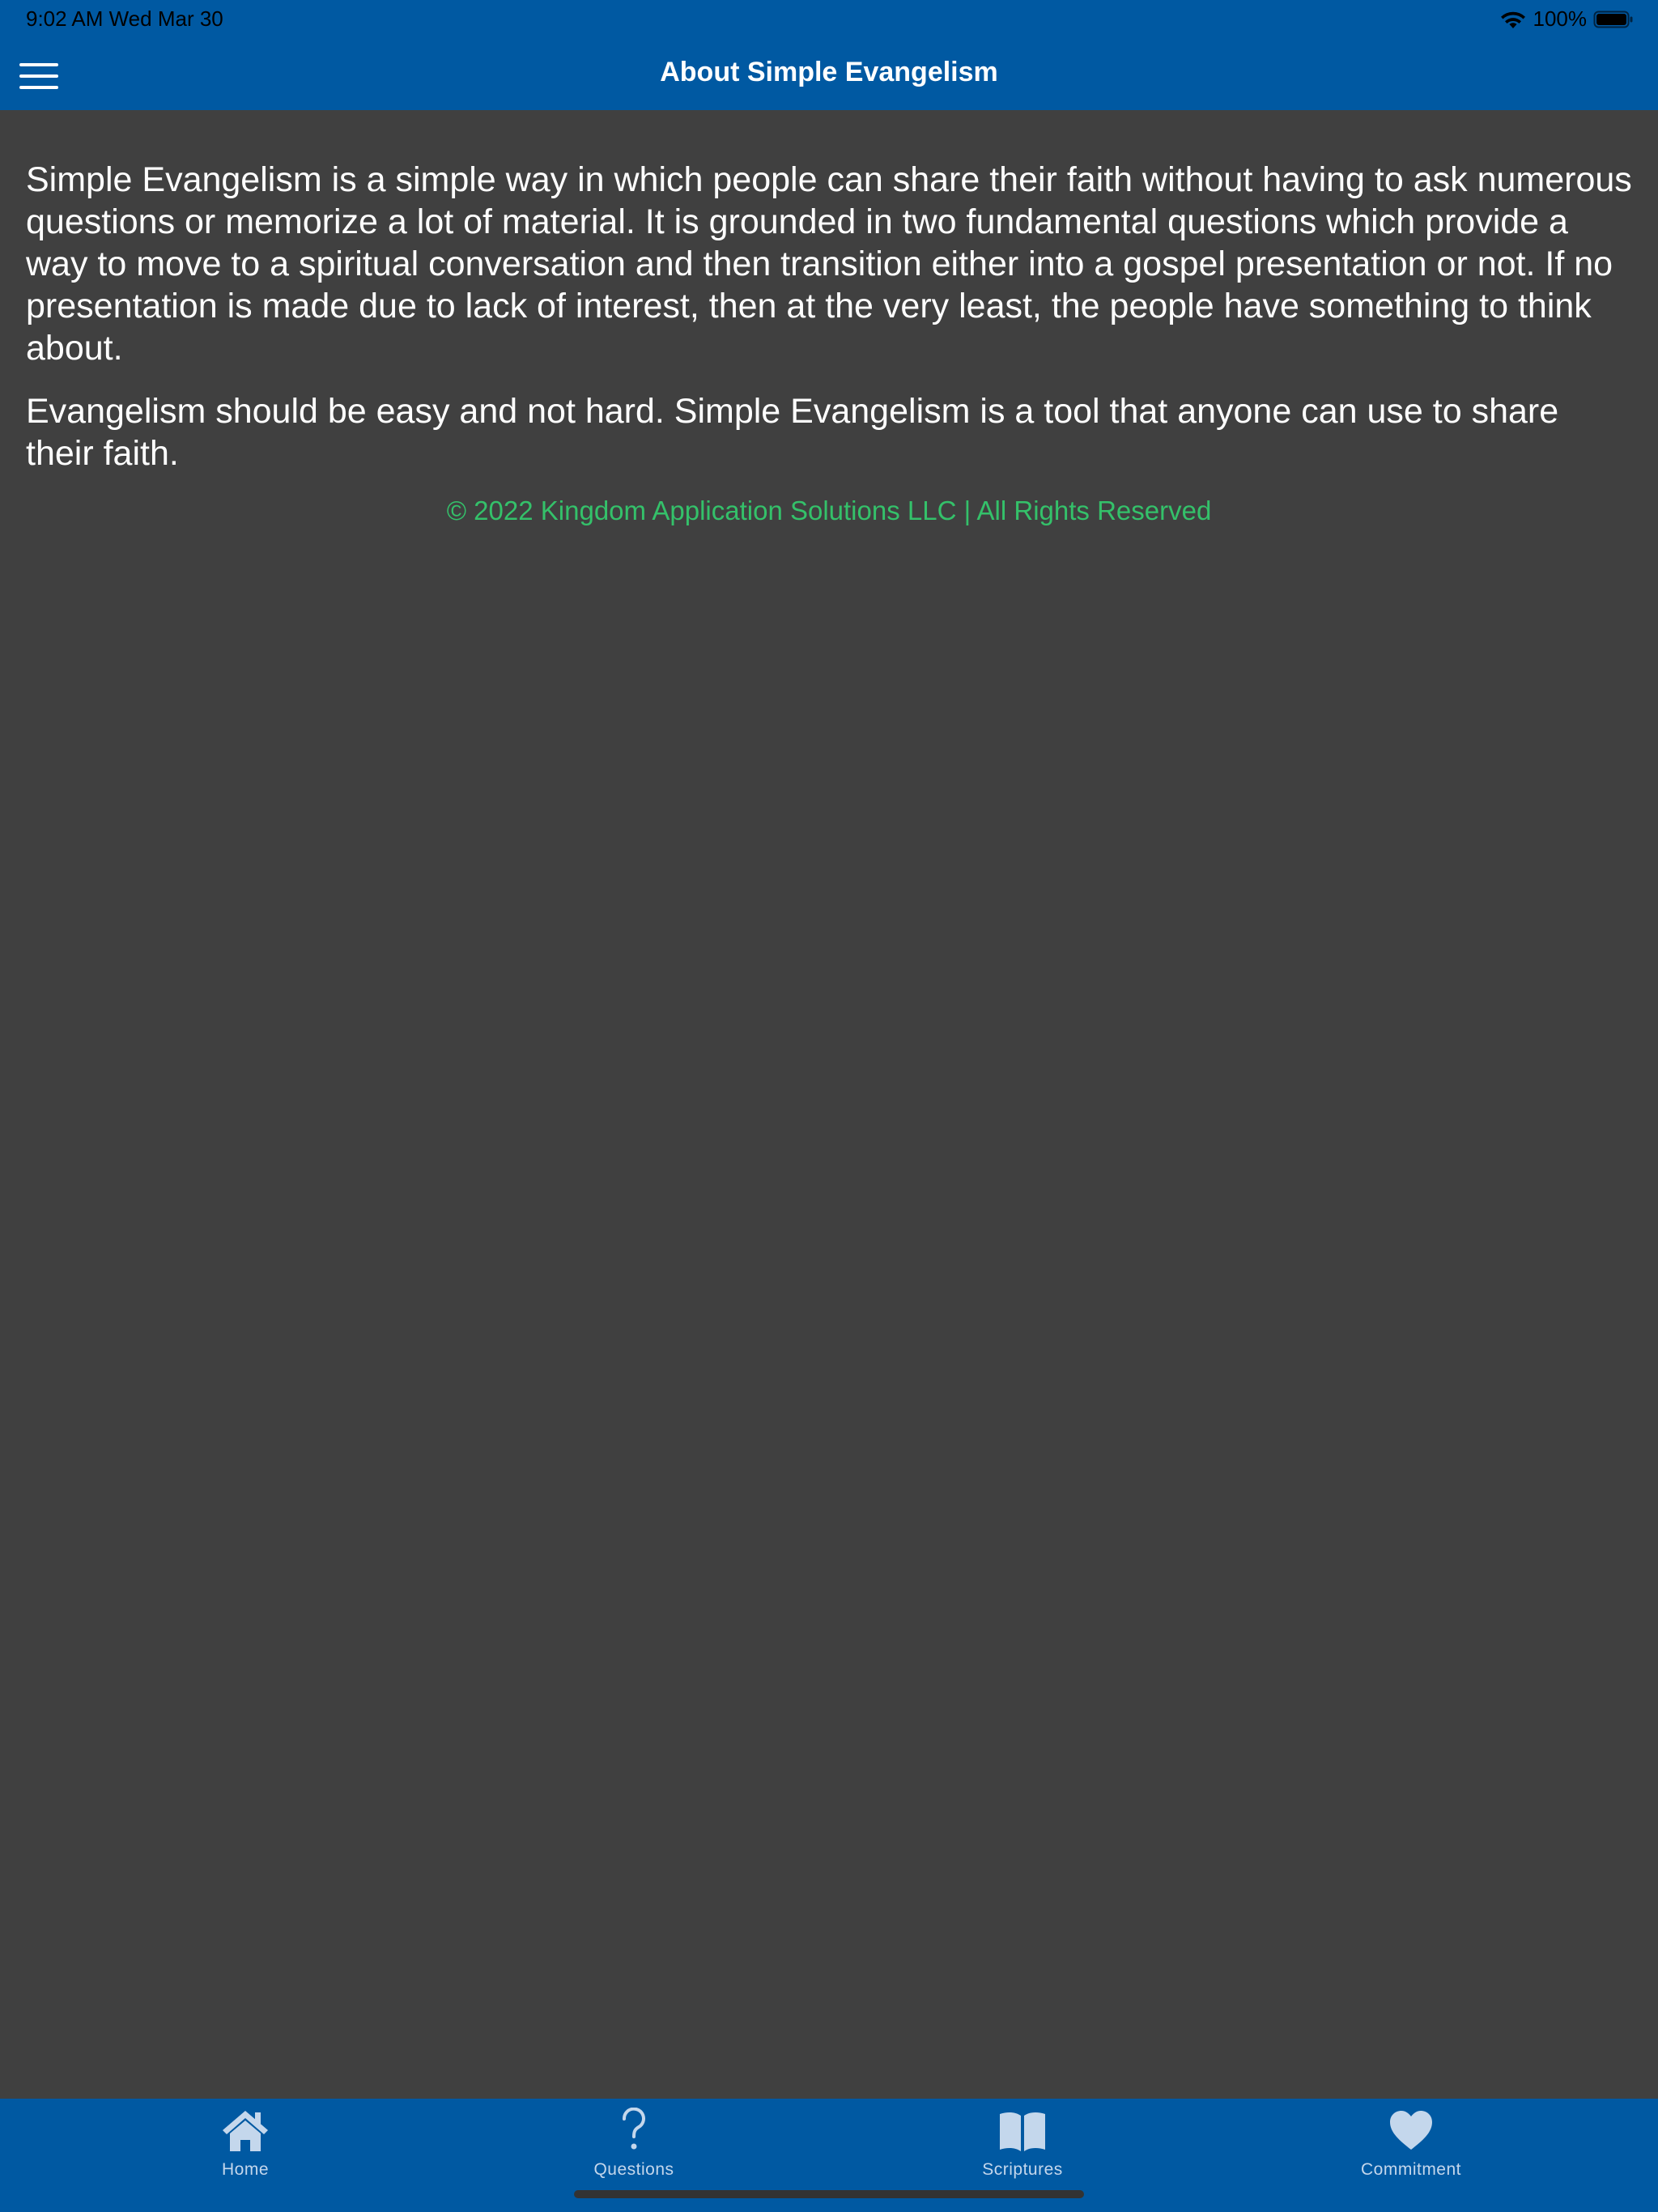  What do you see at coordinates (124, 19) in the screenshot?
I see `status-time: 9:02 AM Wed Mar 30` at bounding box center [124, 19].